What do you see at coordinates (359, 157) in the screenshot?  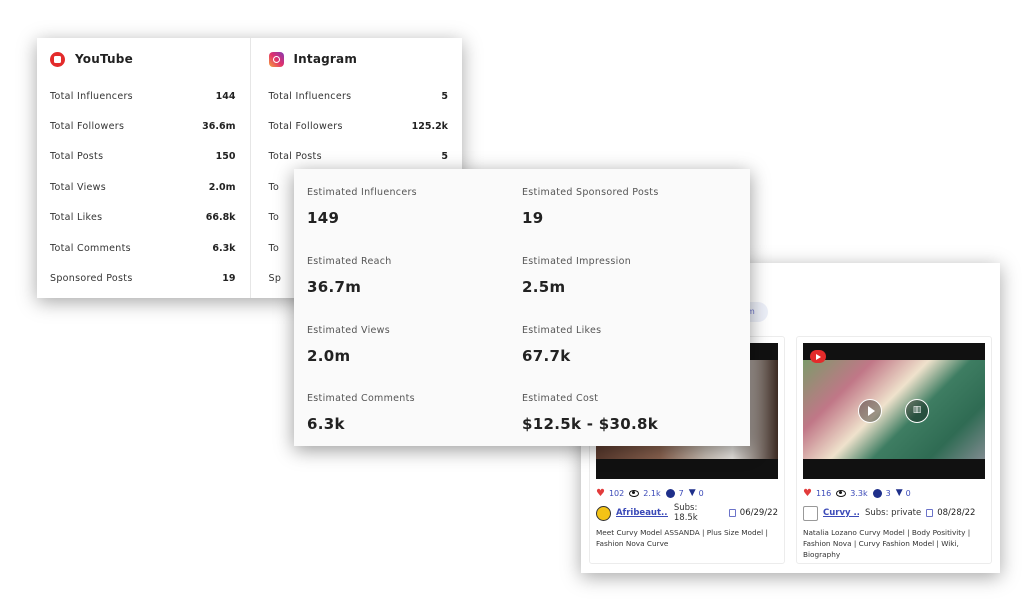 I see `stat-row: Total Posts 5` at bounding box center [359, 157].